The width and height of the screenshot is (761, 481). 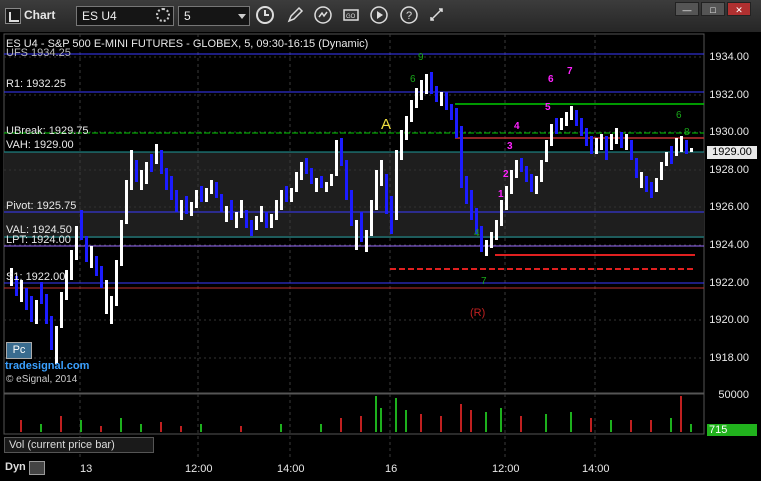 What do you see at coordinates (47, 131) in the screenshot?
I see `ubreak-label: UBreak: 1929.75` at bounding box center [47, 131].